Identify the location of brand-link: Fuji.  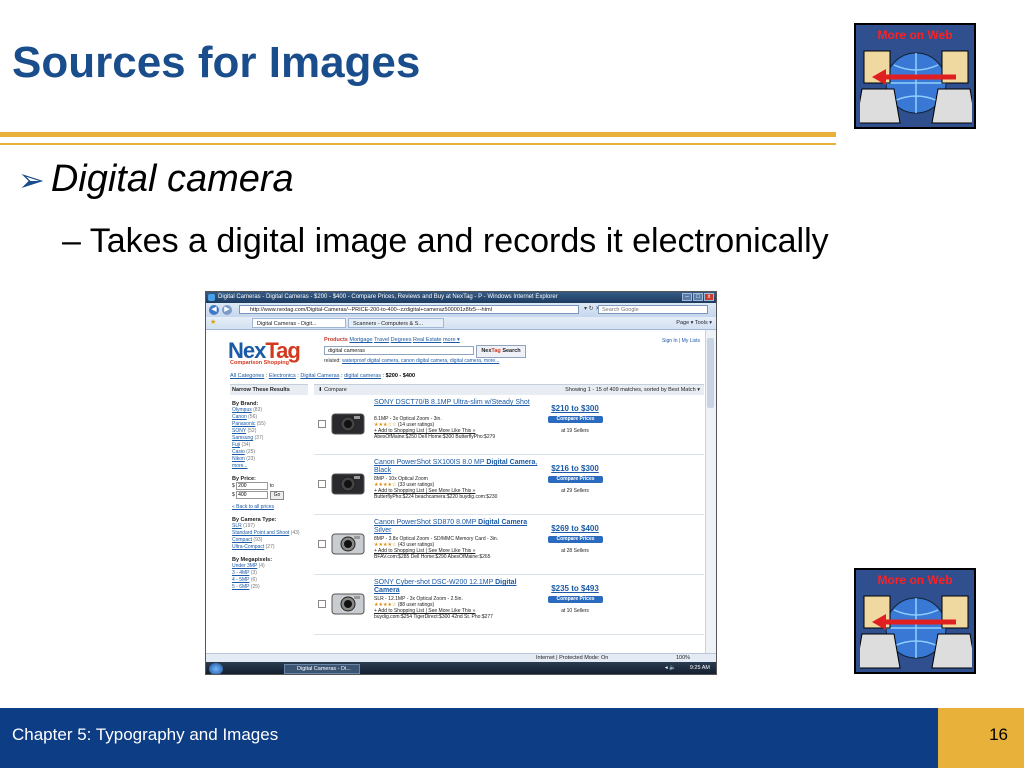
(236, 445).